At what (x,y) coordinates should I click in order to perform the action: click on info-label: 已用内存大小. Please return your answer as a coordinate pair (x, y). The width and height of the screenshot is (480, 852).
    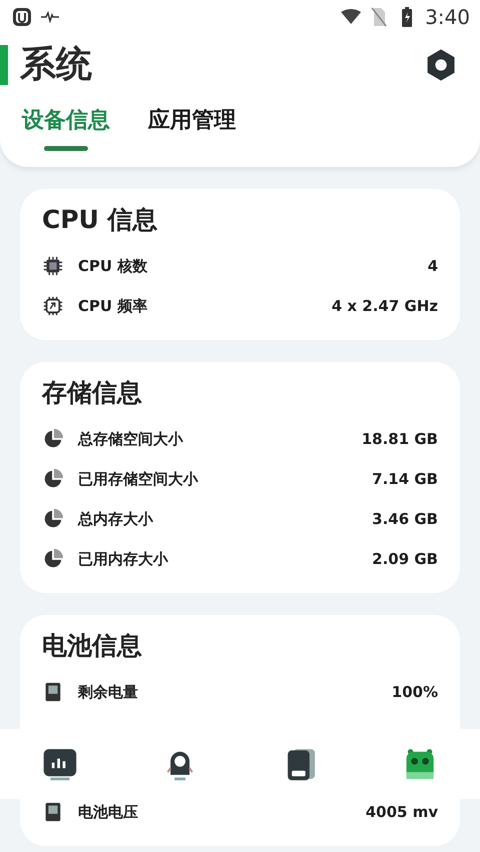
    Looking at the image, I should click on (124, 559).